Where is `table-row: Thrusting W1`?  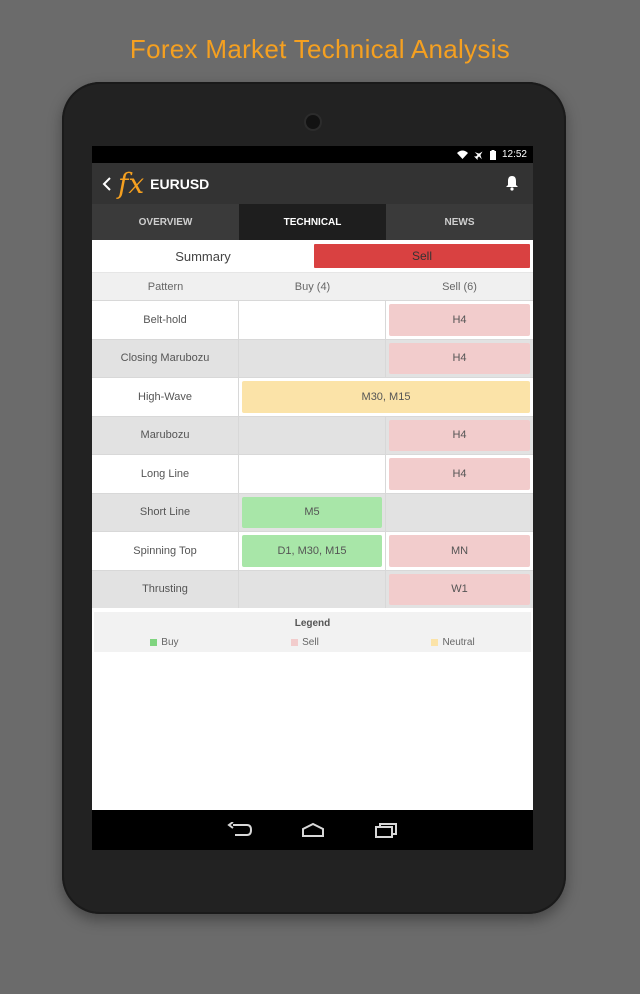 table-row: Thrusting W1 is located at coordinates (312, 589).